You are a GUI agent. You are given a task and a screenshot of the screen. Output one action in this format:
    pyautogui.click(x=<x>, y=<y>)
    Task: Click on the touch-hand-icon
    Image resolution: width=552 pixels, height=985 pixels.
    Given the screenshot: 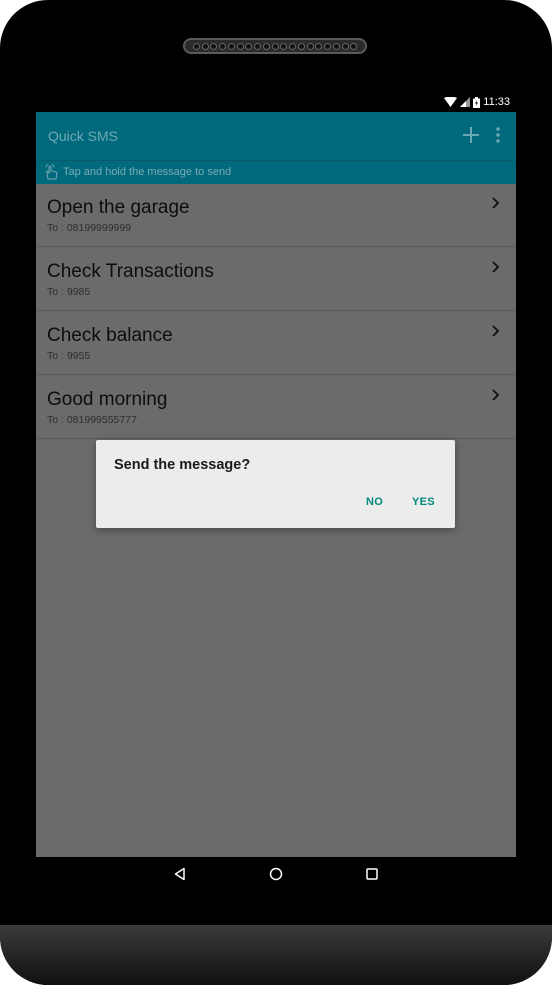 What is the action you would take?
    pyautogui.click(x=51, y=172)
    